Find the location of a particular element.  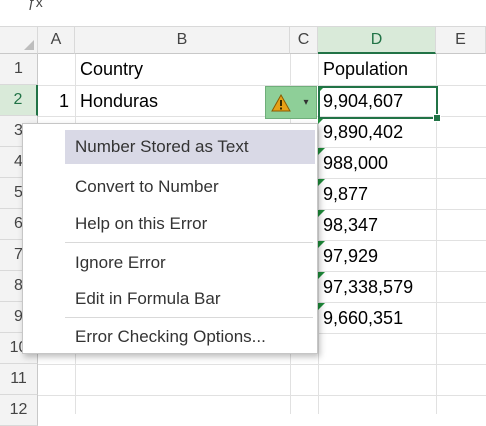

cell-d9: 9,660,351 is located at coordinates (377, 318).